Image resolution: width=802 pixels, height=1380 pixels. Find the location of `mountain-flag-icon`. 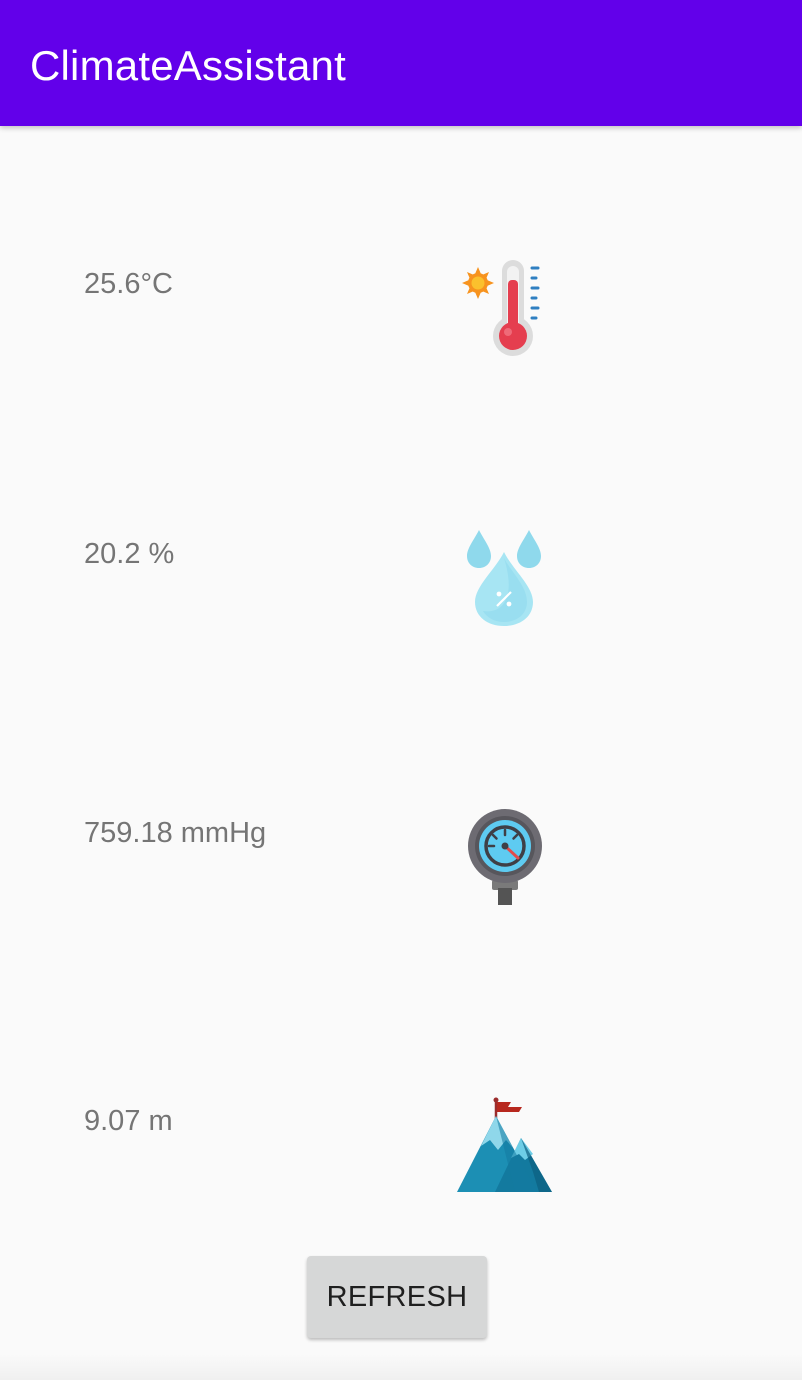

mountain-flag-icon is located at coordinates (504, 1144).